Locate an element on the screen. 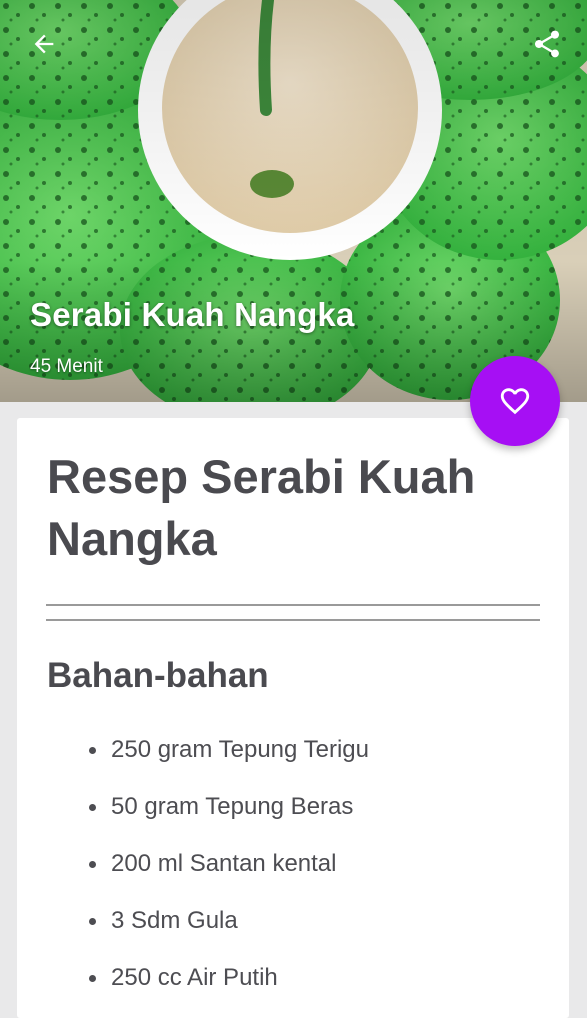 Image resolution: width=587 pixels, height=1018 pixels. ingredient-item: 200 ml Santan kental is located at coordinates (228, 874).